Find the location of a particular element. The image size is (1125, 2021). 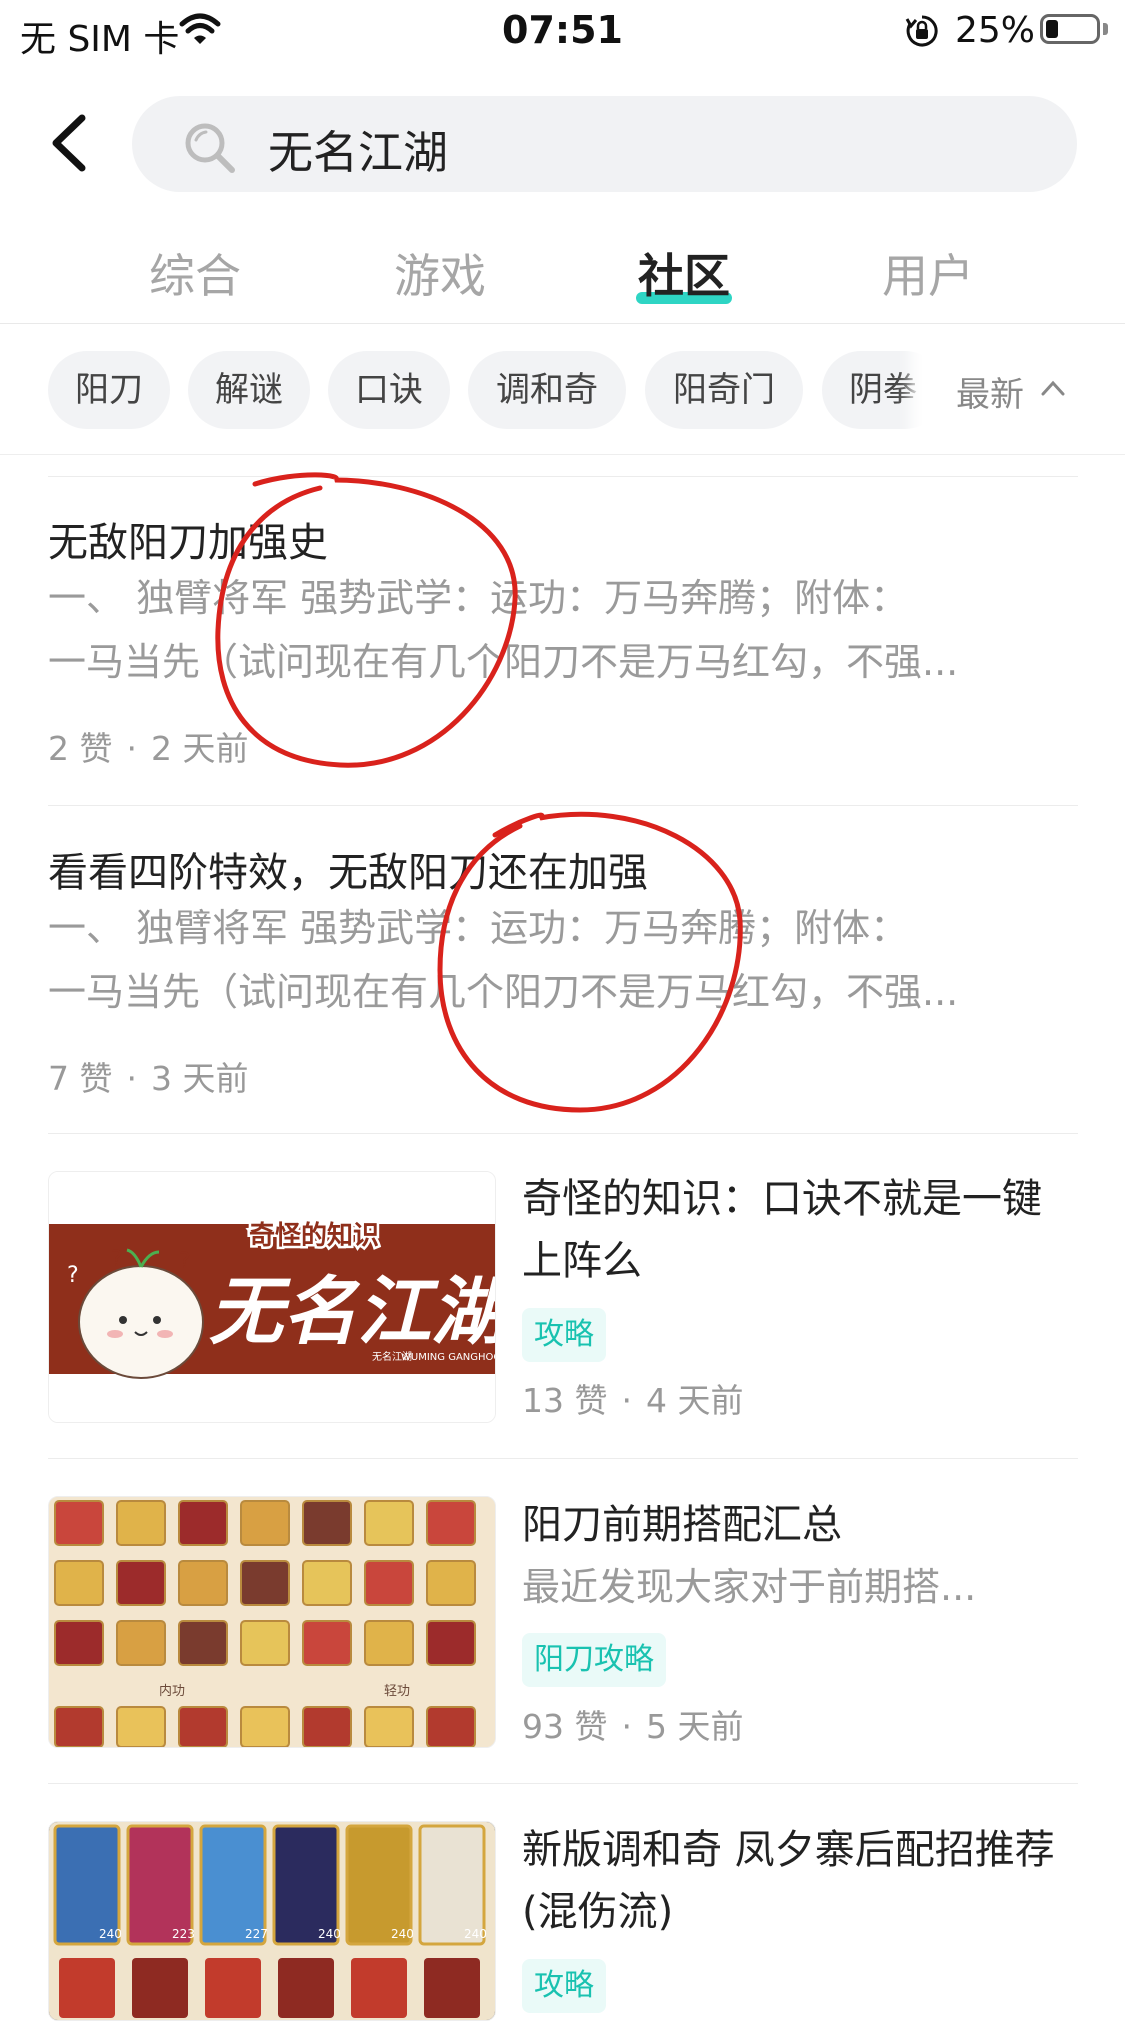

post-meta: 2 赞 · 2 天前 is located at coordinates (148, 748).